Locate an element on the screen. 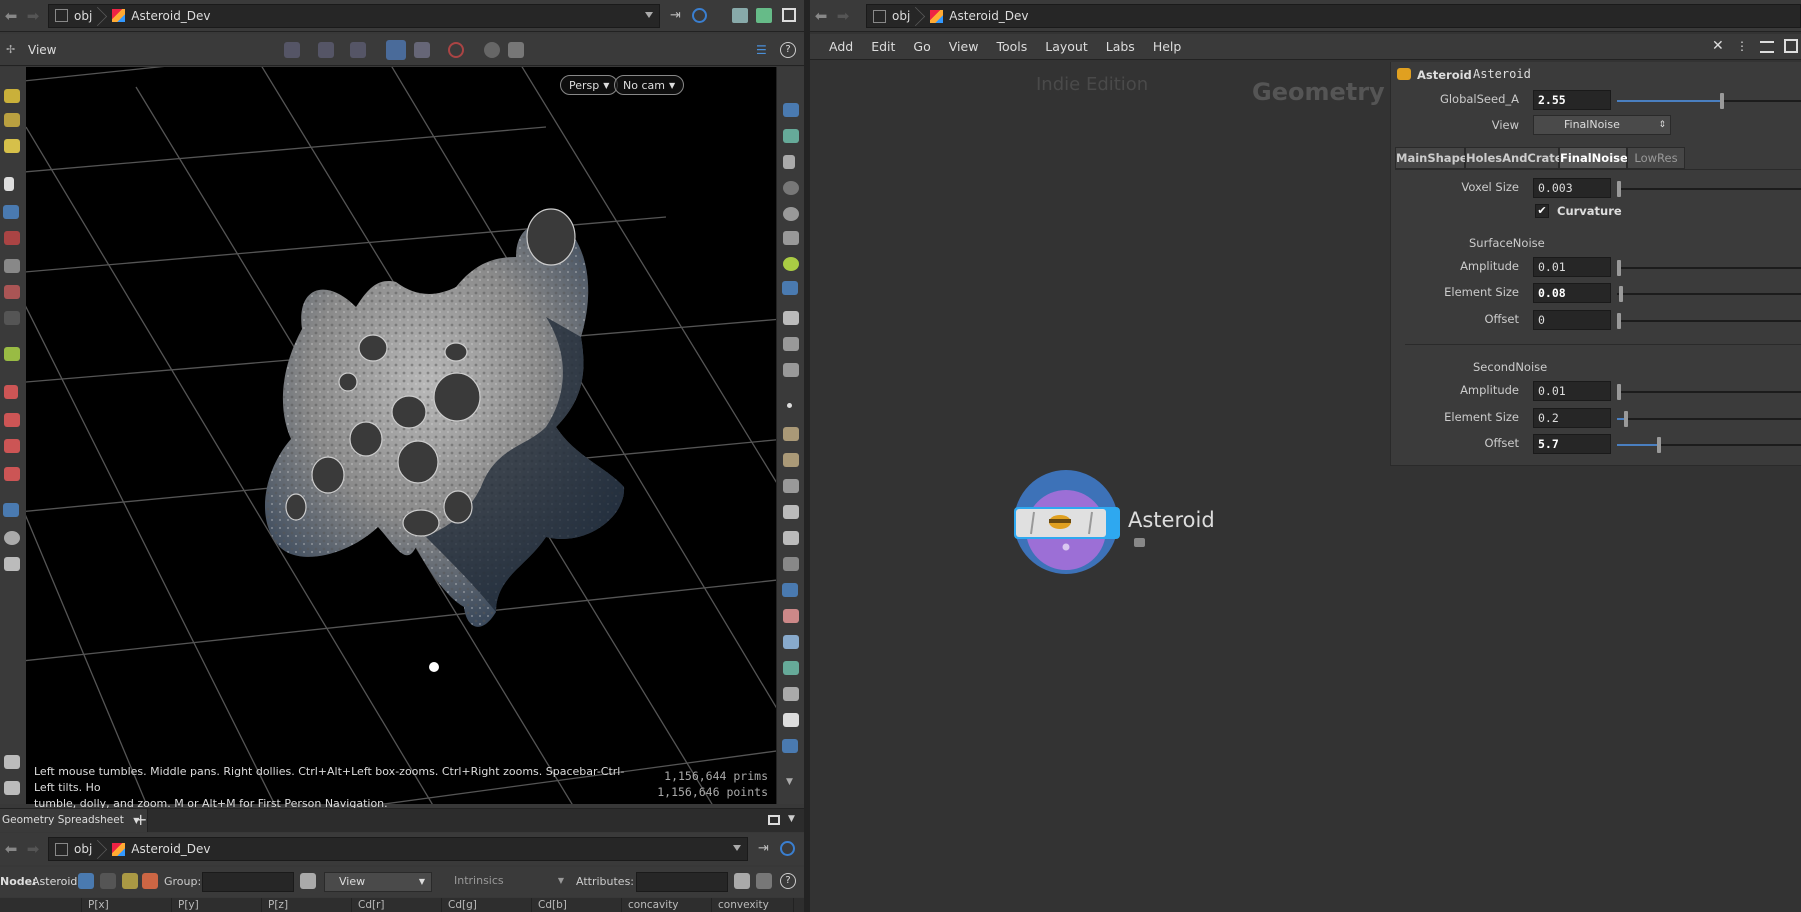  view-tool-icon: ✢ is located at coordinates (10, 49).